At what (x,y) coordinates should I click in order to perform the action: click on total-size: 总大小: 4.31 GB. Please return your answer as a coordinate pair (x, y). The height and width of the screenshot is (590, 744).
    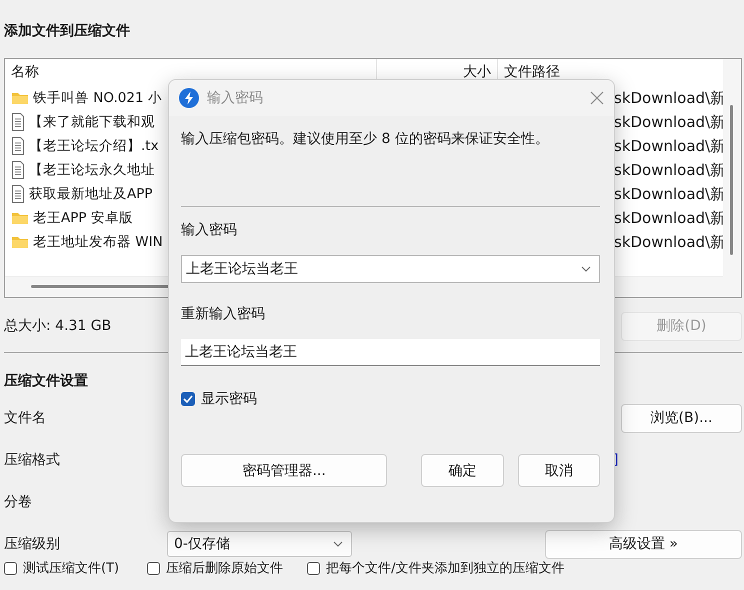
    Looking at the image, I should click on (58, 326).